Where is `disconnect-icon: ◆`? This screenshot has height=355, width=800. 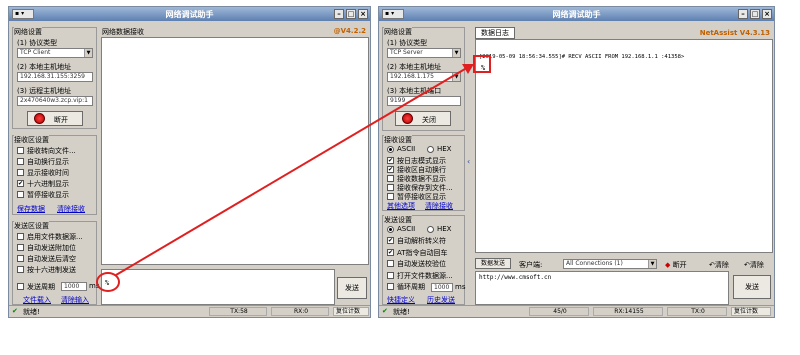
disconnect-icon: ◆ is located at coordinates (669, 265).